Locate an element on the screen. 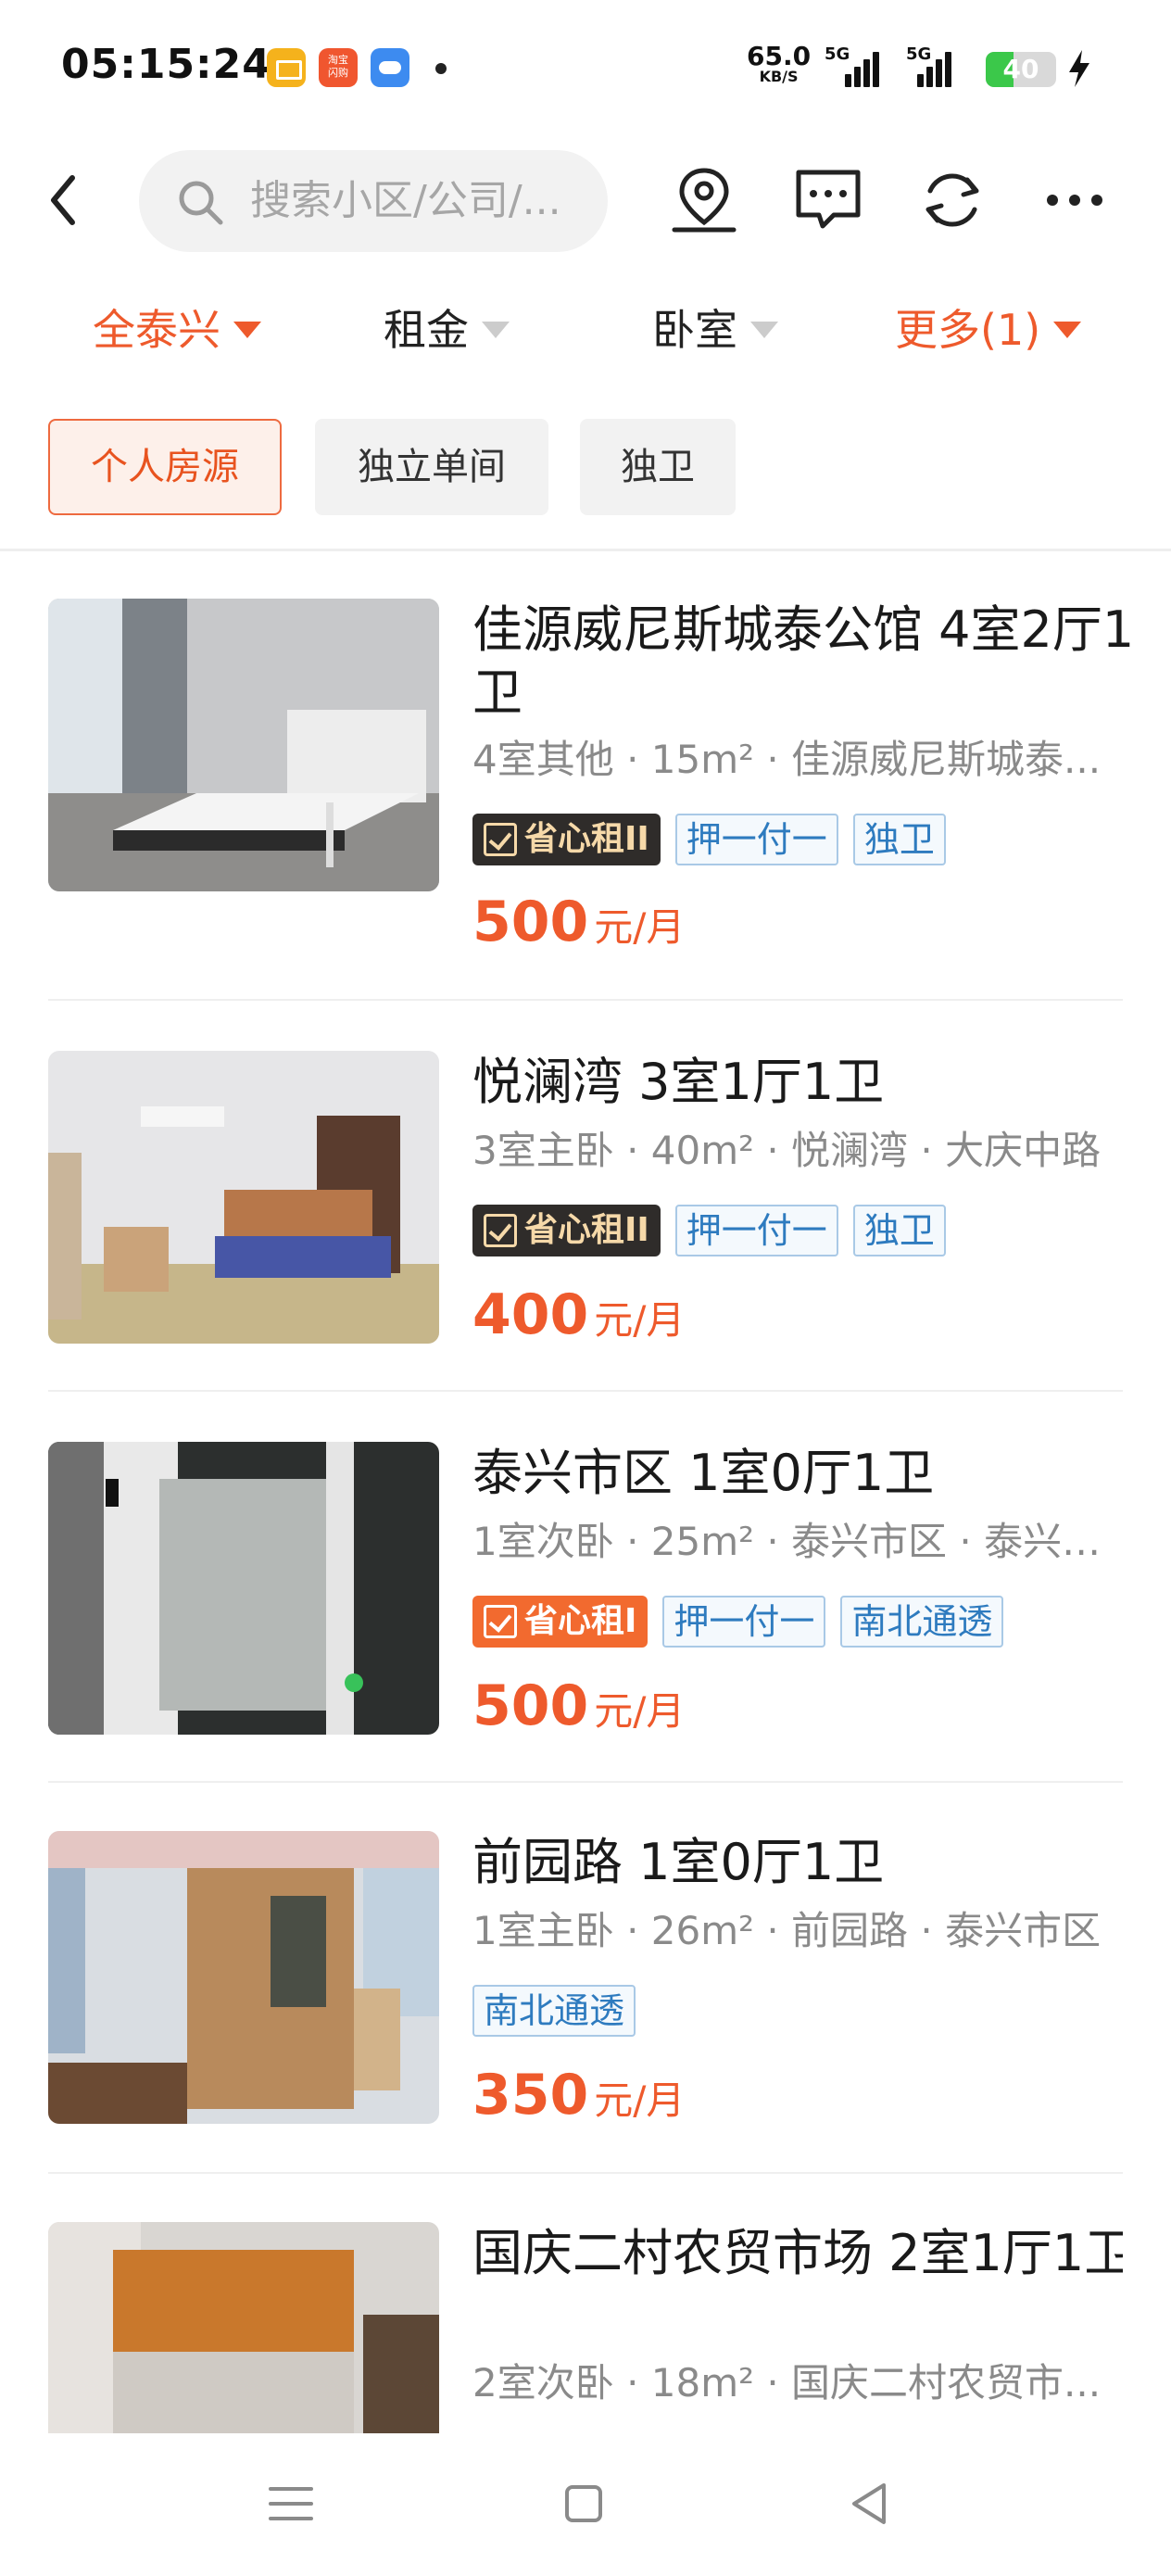 Image resolution: width=1171 pixels, height=2576 pixels. listing-title: 泰兴市区 1室0厅1卫 is located at coordinates (704, 1473).